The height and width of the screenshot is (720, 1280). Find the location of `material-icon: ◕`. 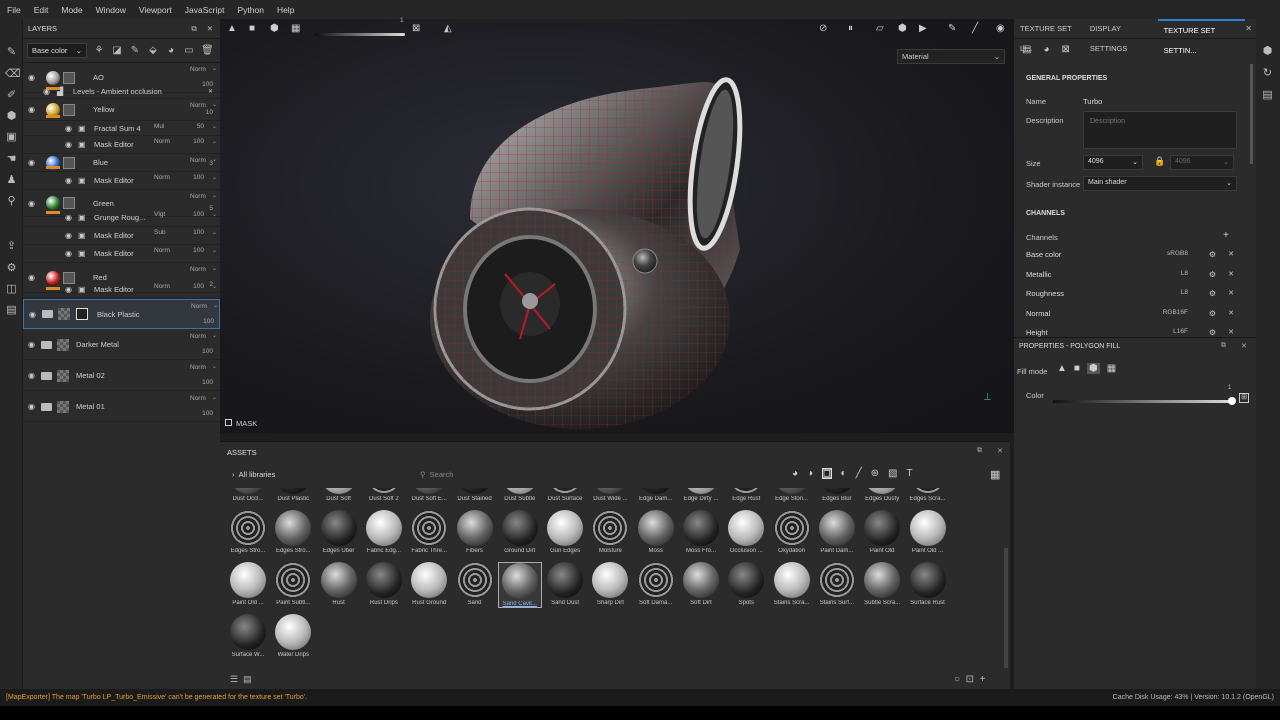

material-icon: ◕ is located at coordinates (1046, 49).